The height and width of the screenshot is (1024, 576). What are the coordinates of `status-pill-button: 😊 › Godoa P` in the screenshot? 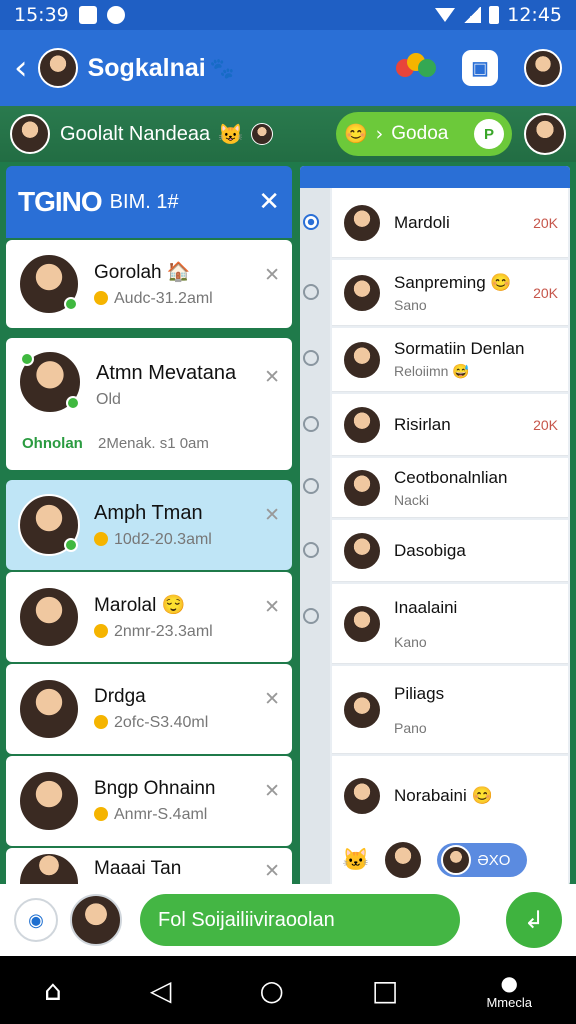 It's located at (424, 134).